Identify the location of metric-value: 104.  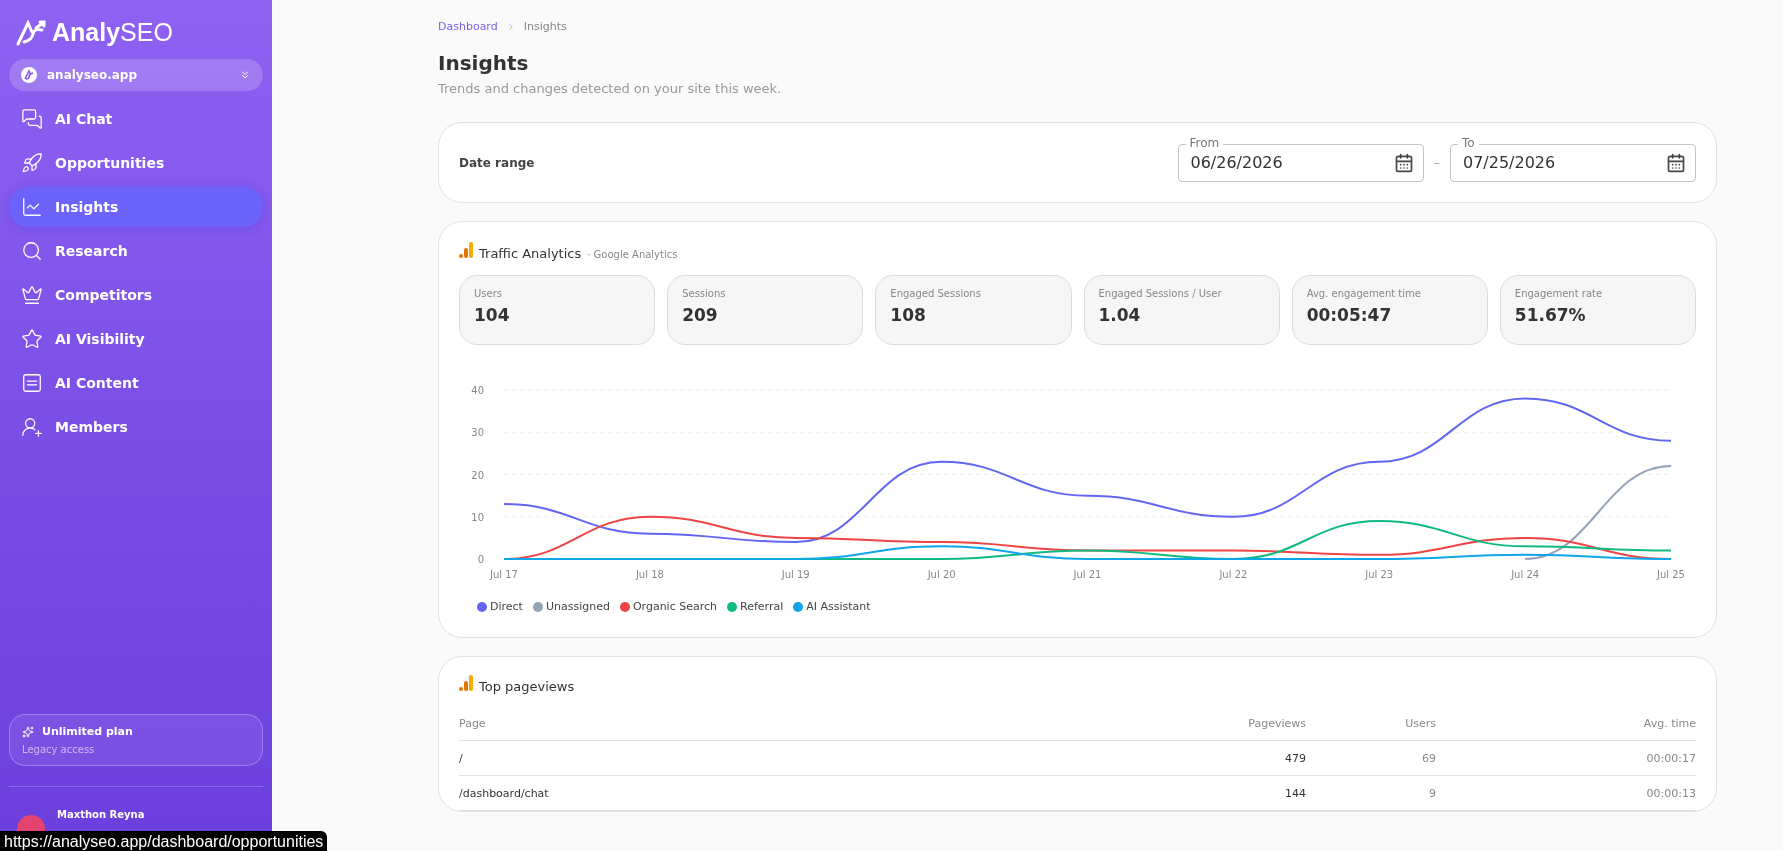
(492, 315).